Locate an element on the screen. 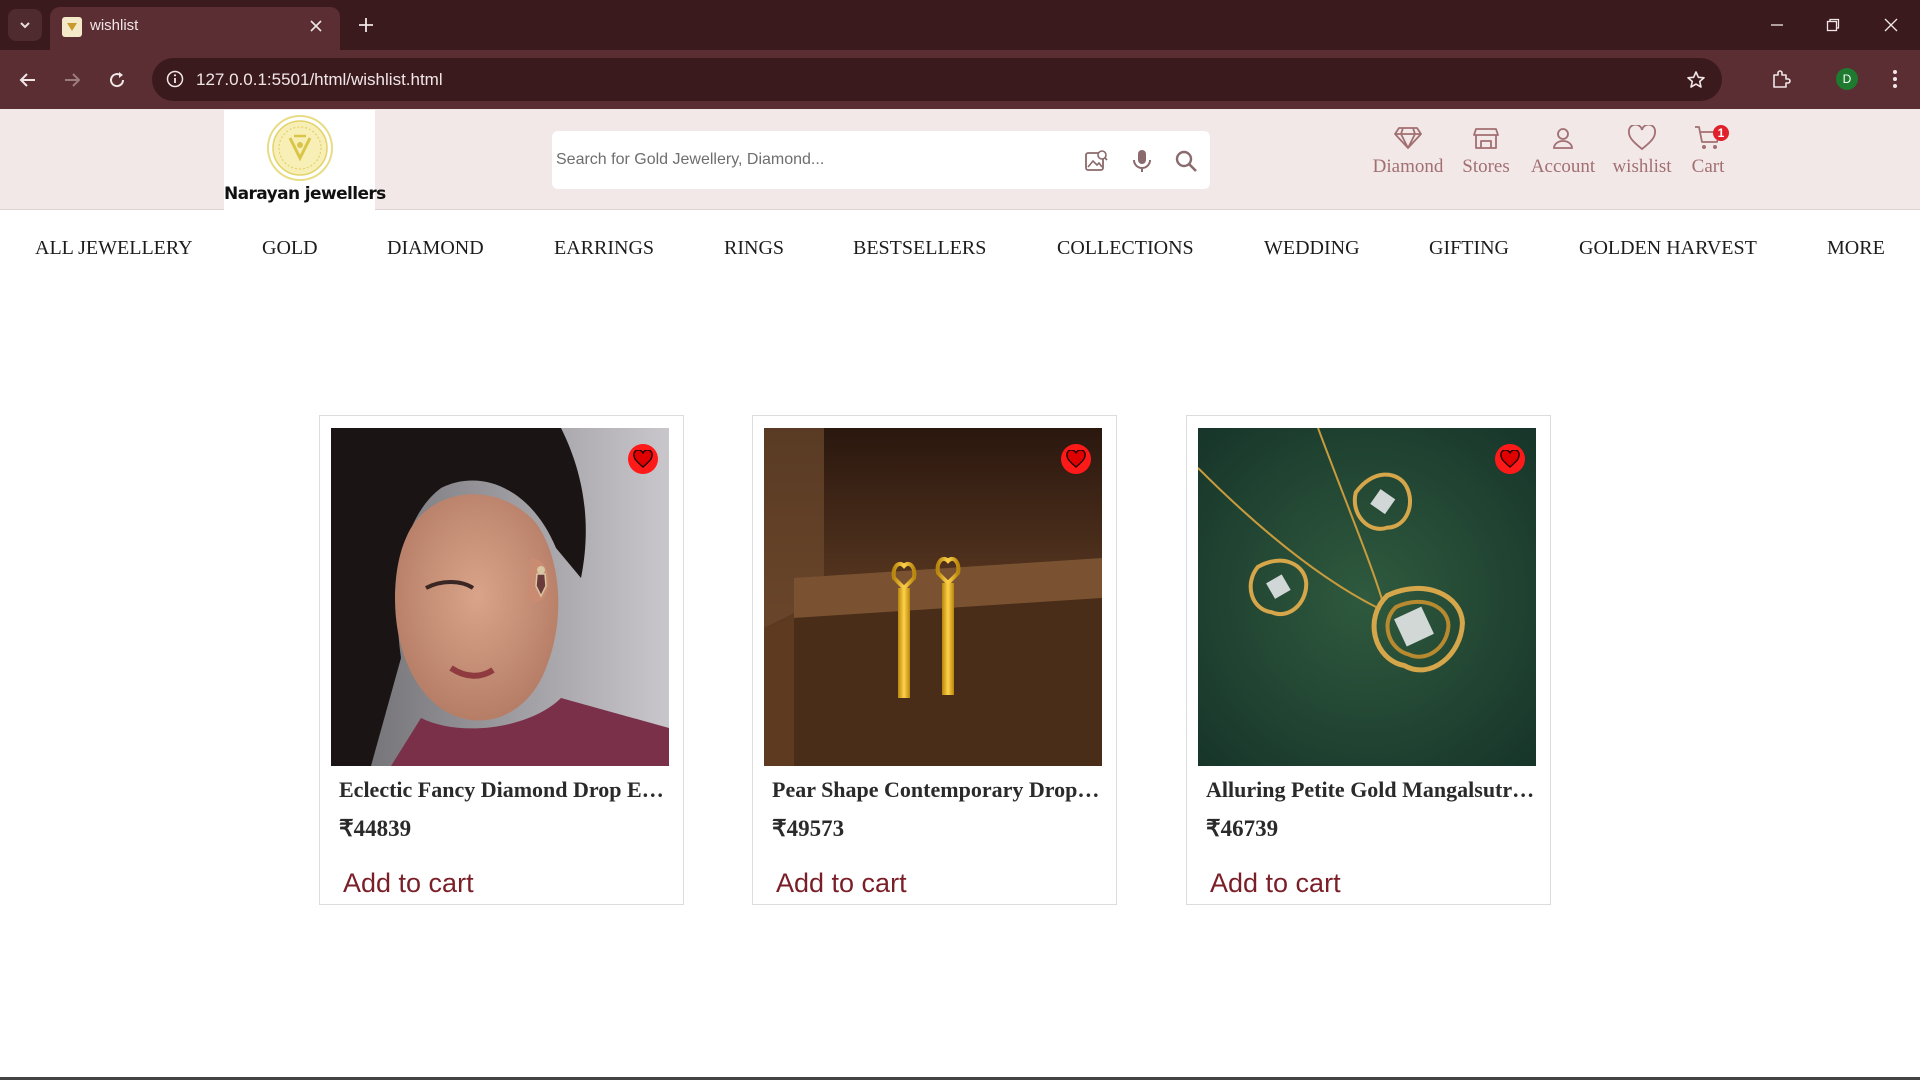 This screenshot has height=1080, width=1920. site-header: Narayan jewellers Diamond Stores Account is located at coordinates (960, 159).